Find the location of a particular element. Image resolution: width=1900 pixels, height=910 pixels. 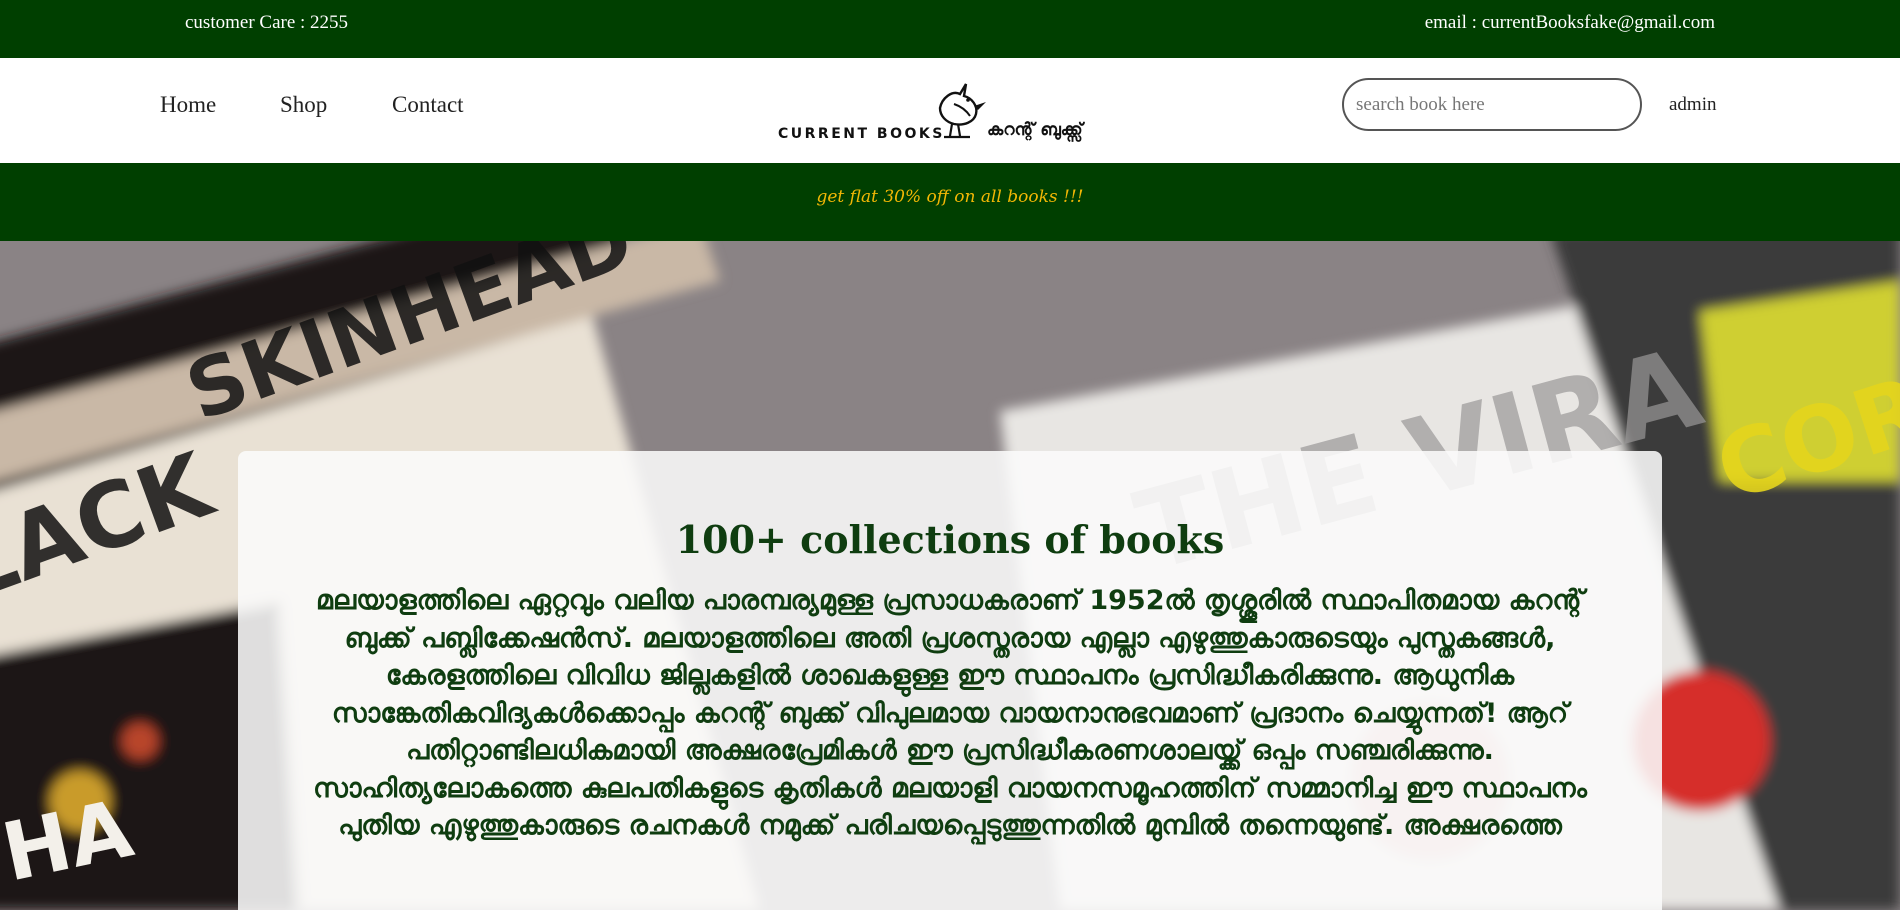

search-input is located at coordinates (1492, 104).